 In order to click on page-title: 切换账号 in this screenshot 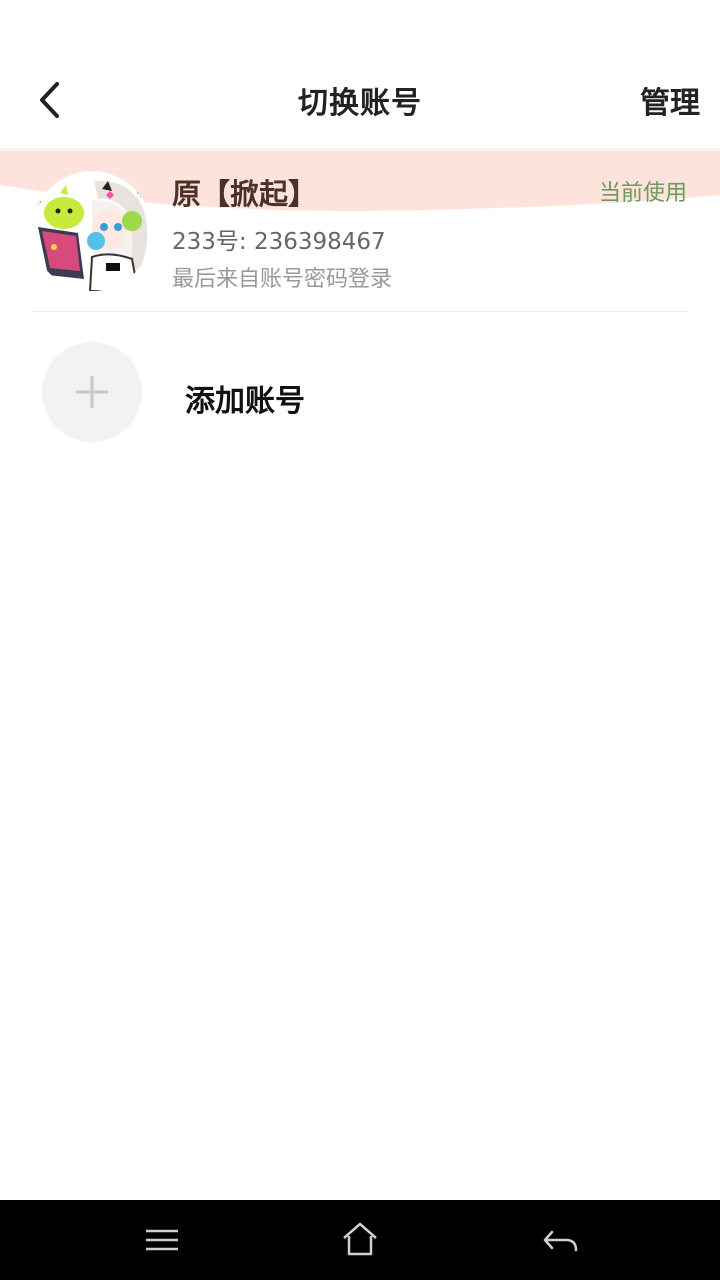, I will do `click(360, 103)`.